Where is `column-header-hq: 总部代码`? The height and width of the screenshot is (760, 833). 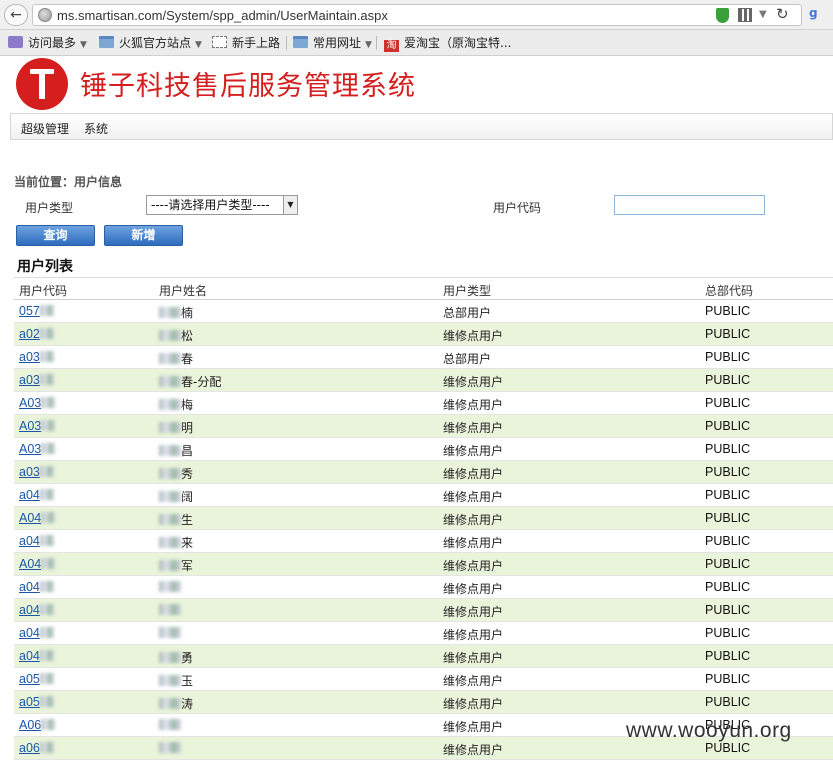 column-header-hq: 总部代码 is located at coordinates (729, 290).